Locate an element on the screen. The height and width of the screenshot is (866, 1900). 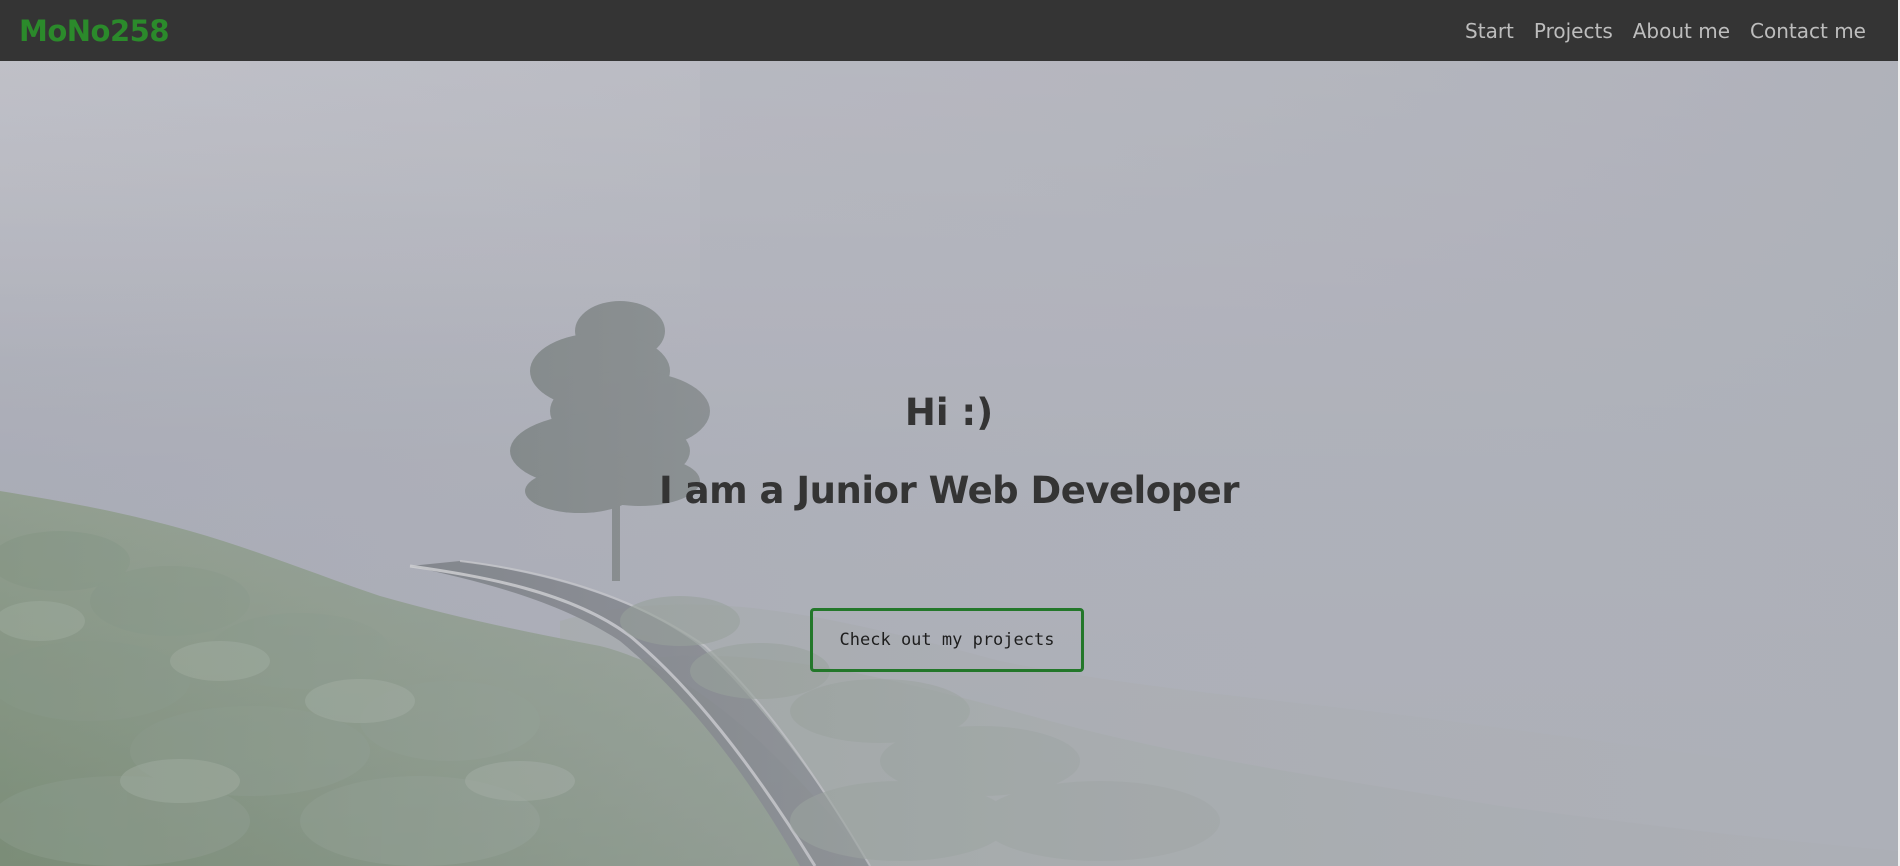
hero-greeting: Hi :) is located at coordinates (949, 412).